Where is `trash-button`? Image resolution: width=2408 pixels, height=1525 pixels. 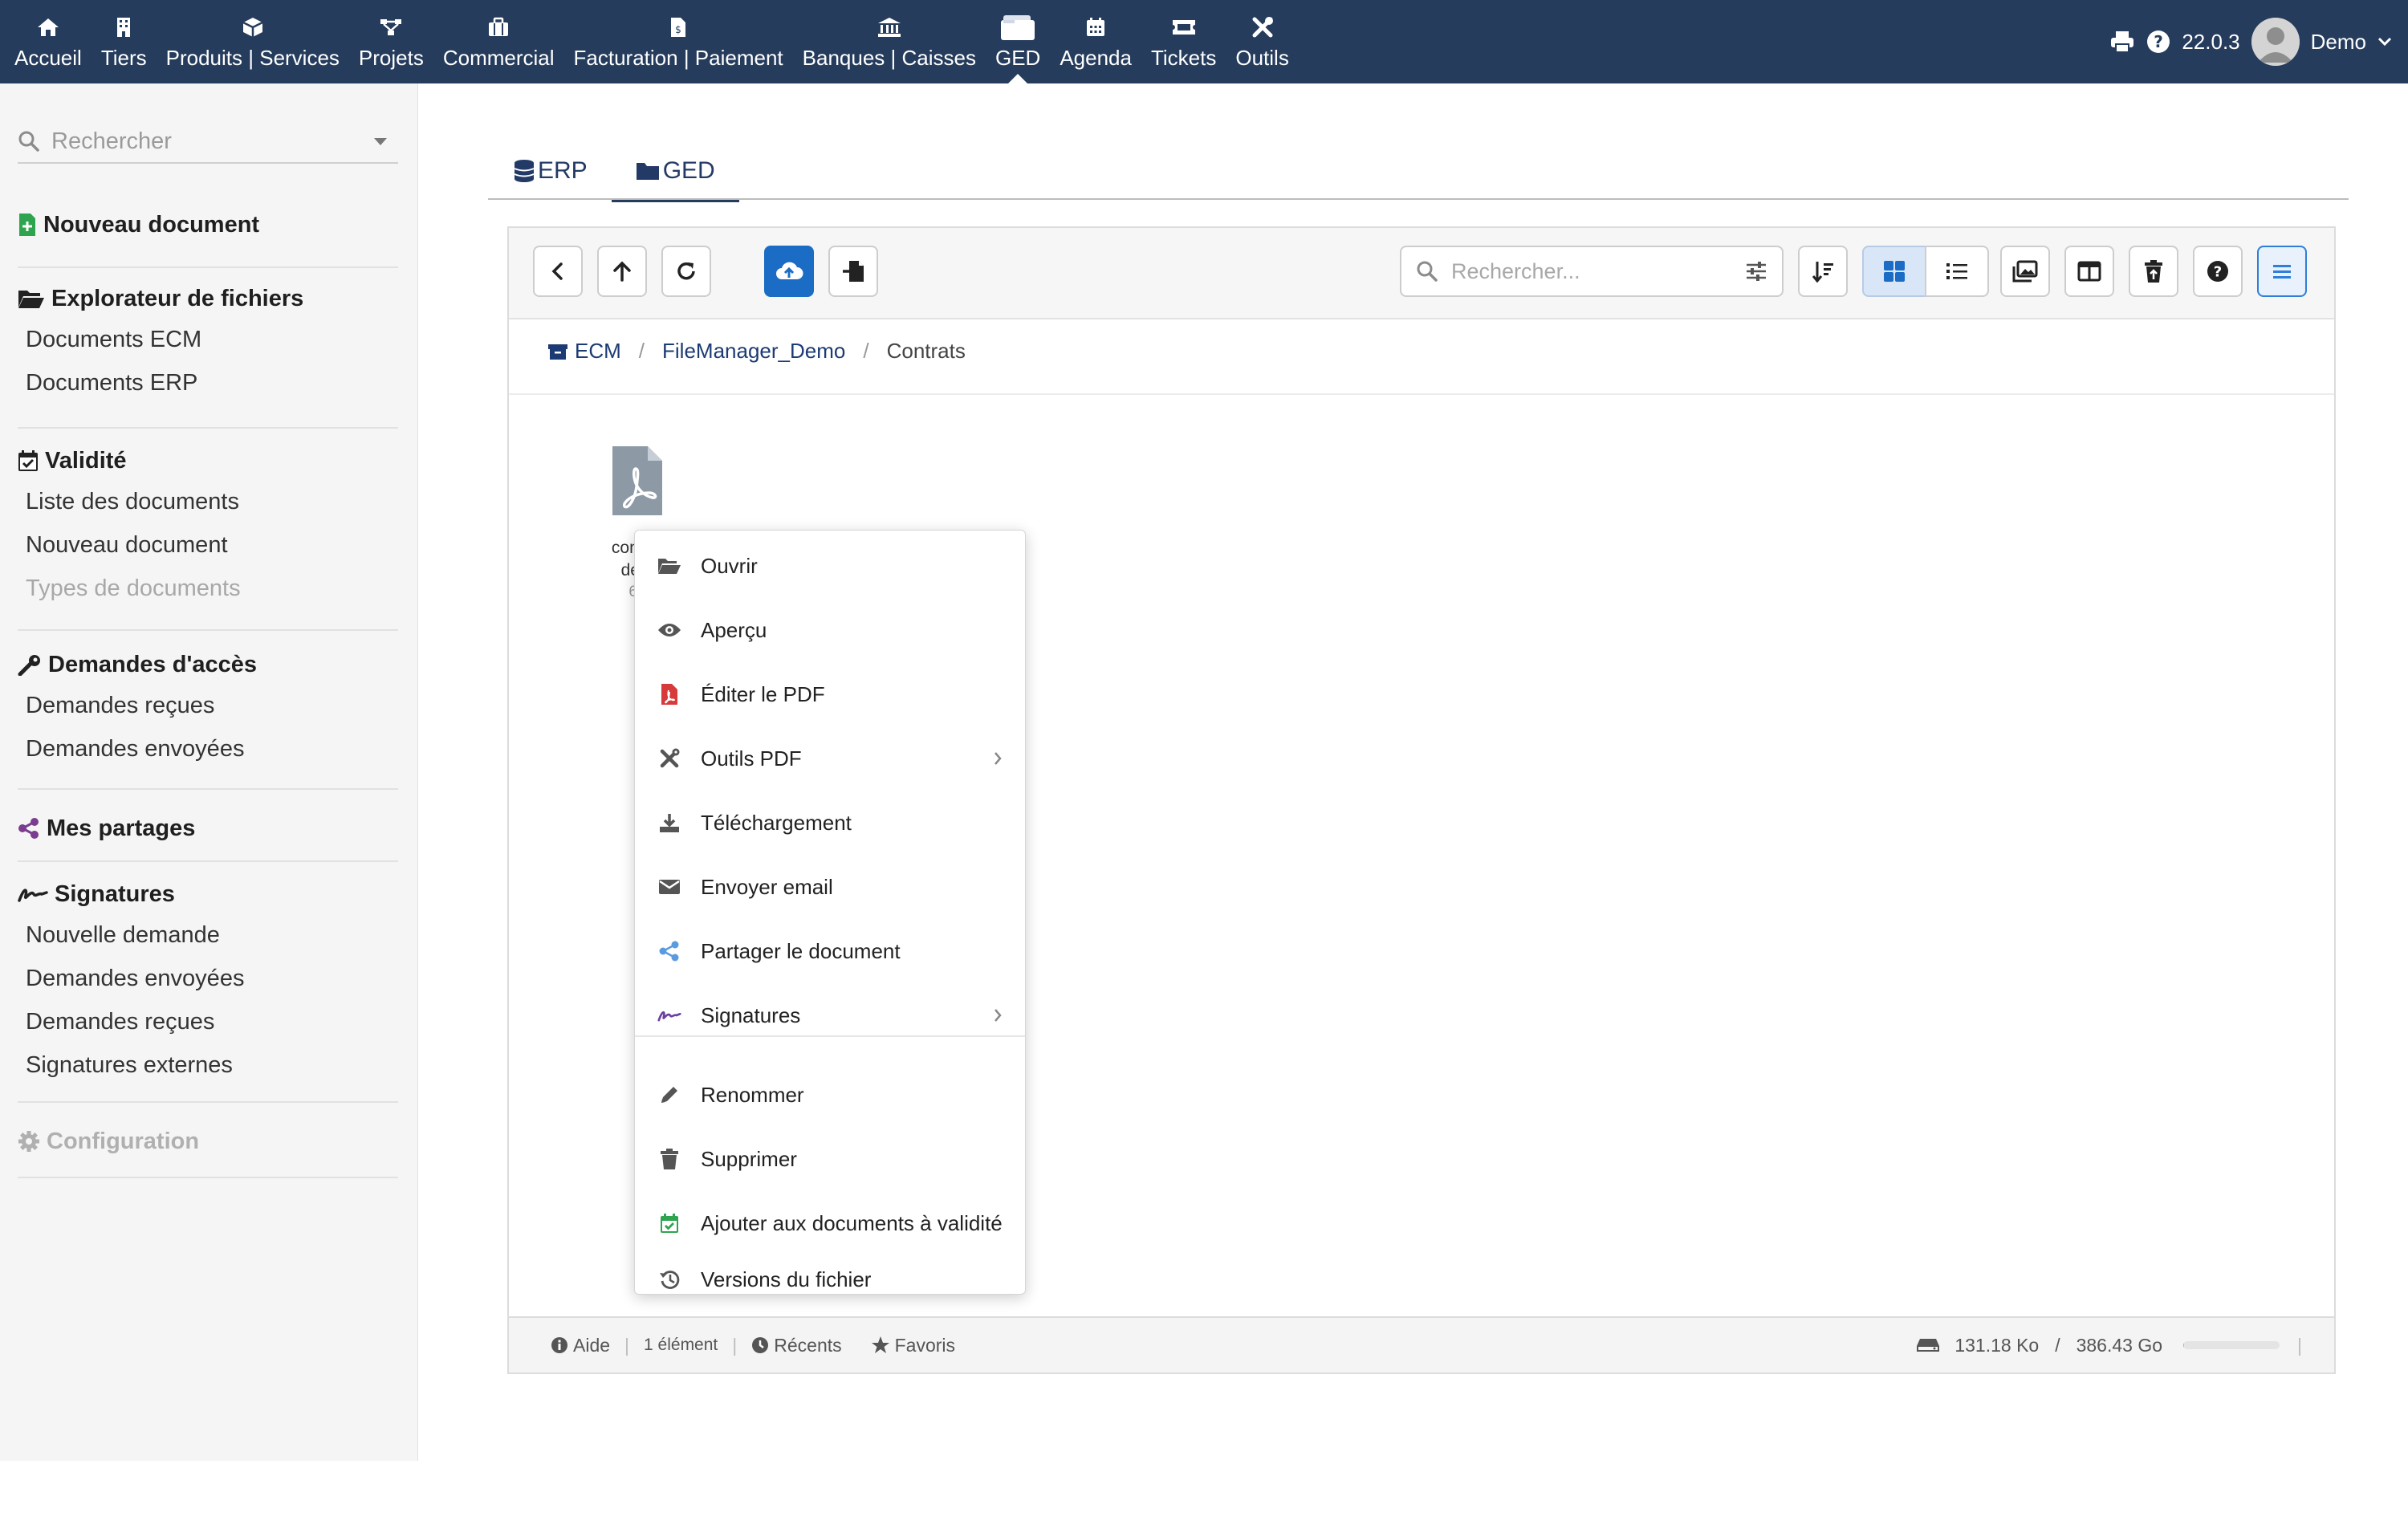
trash-button is located at coordinates (2153, 272).